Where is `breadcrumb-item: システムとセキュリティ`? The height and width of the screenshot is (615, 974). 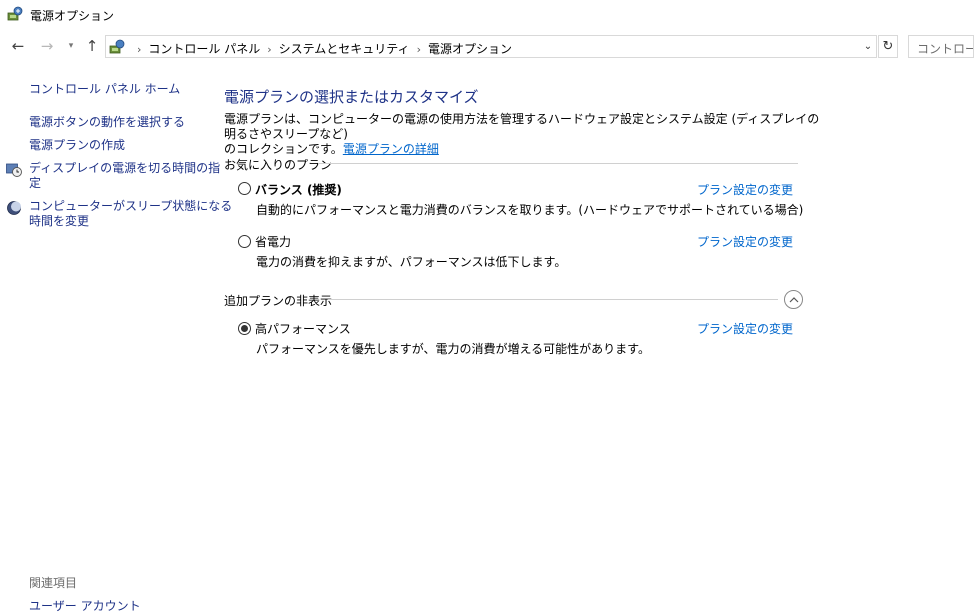
breadcrumb-item: システムとセキュリティ is located at coordinates (344, 49).